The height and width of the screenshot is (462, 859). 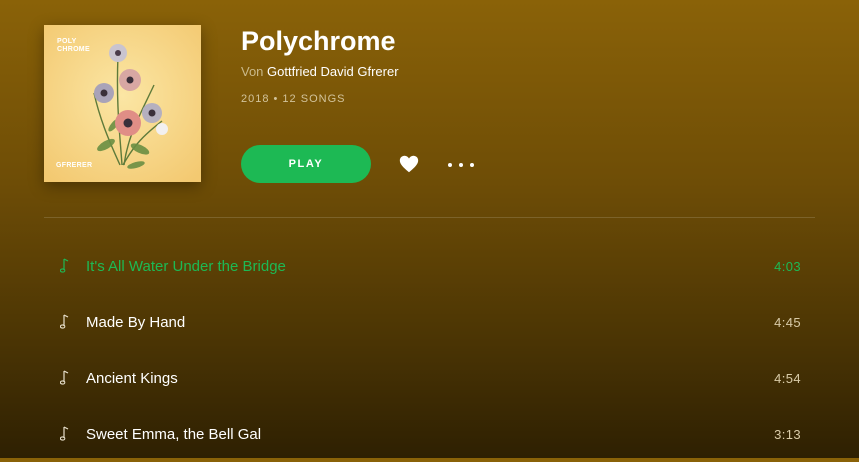 I want to click on track-name: Ancient Kings, so click(x=132, y=378).